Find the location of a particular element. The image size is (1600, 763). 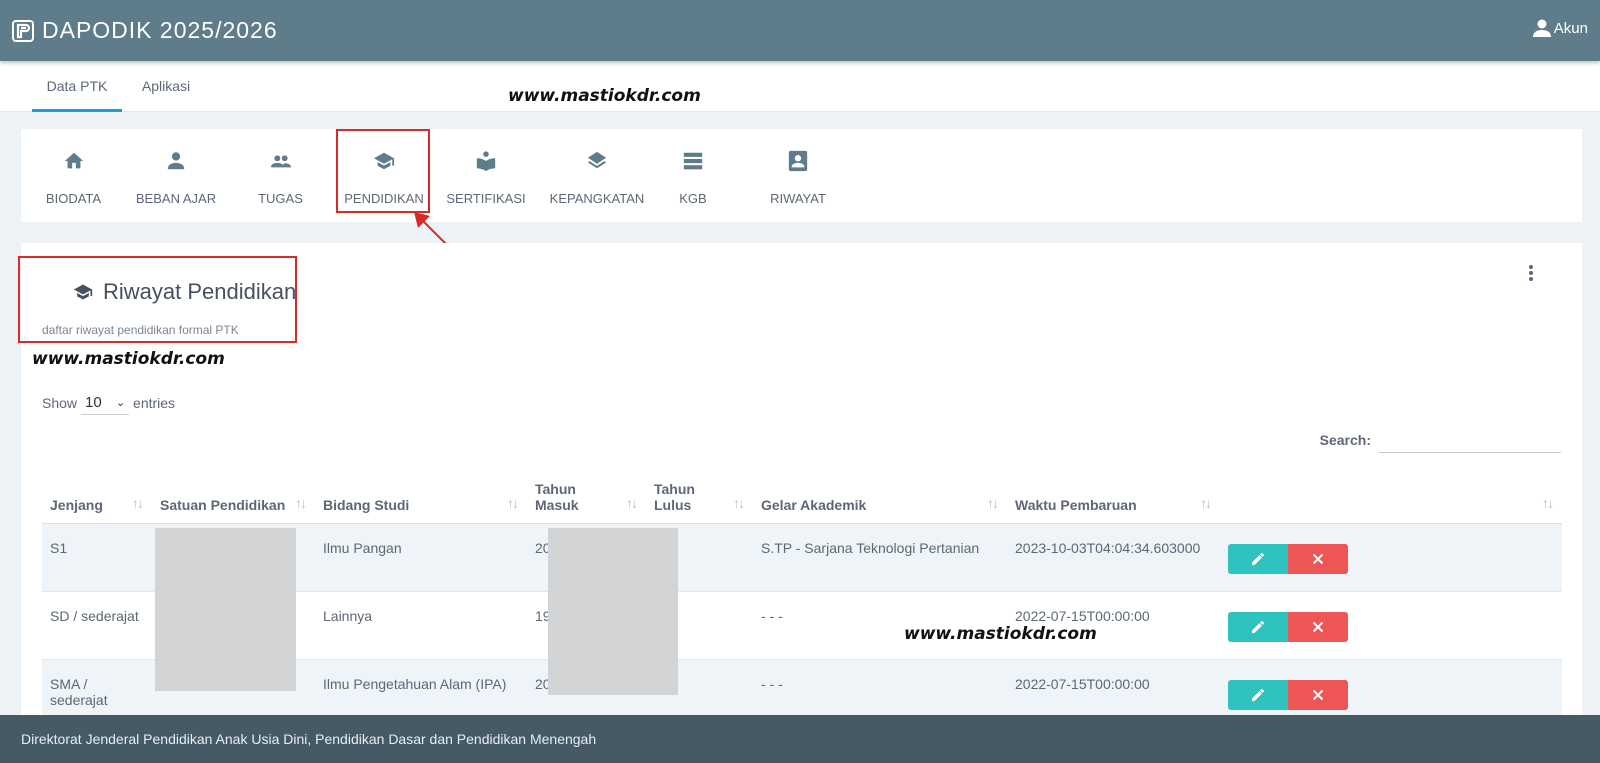

cell-waktu: 2023-10-03T04:04:34.603000 is located at coordinates (1113, 557).